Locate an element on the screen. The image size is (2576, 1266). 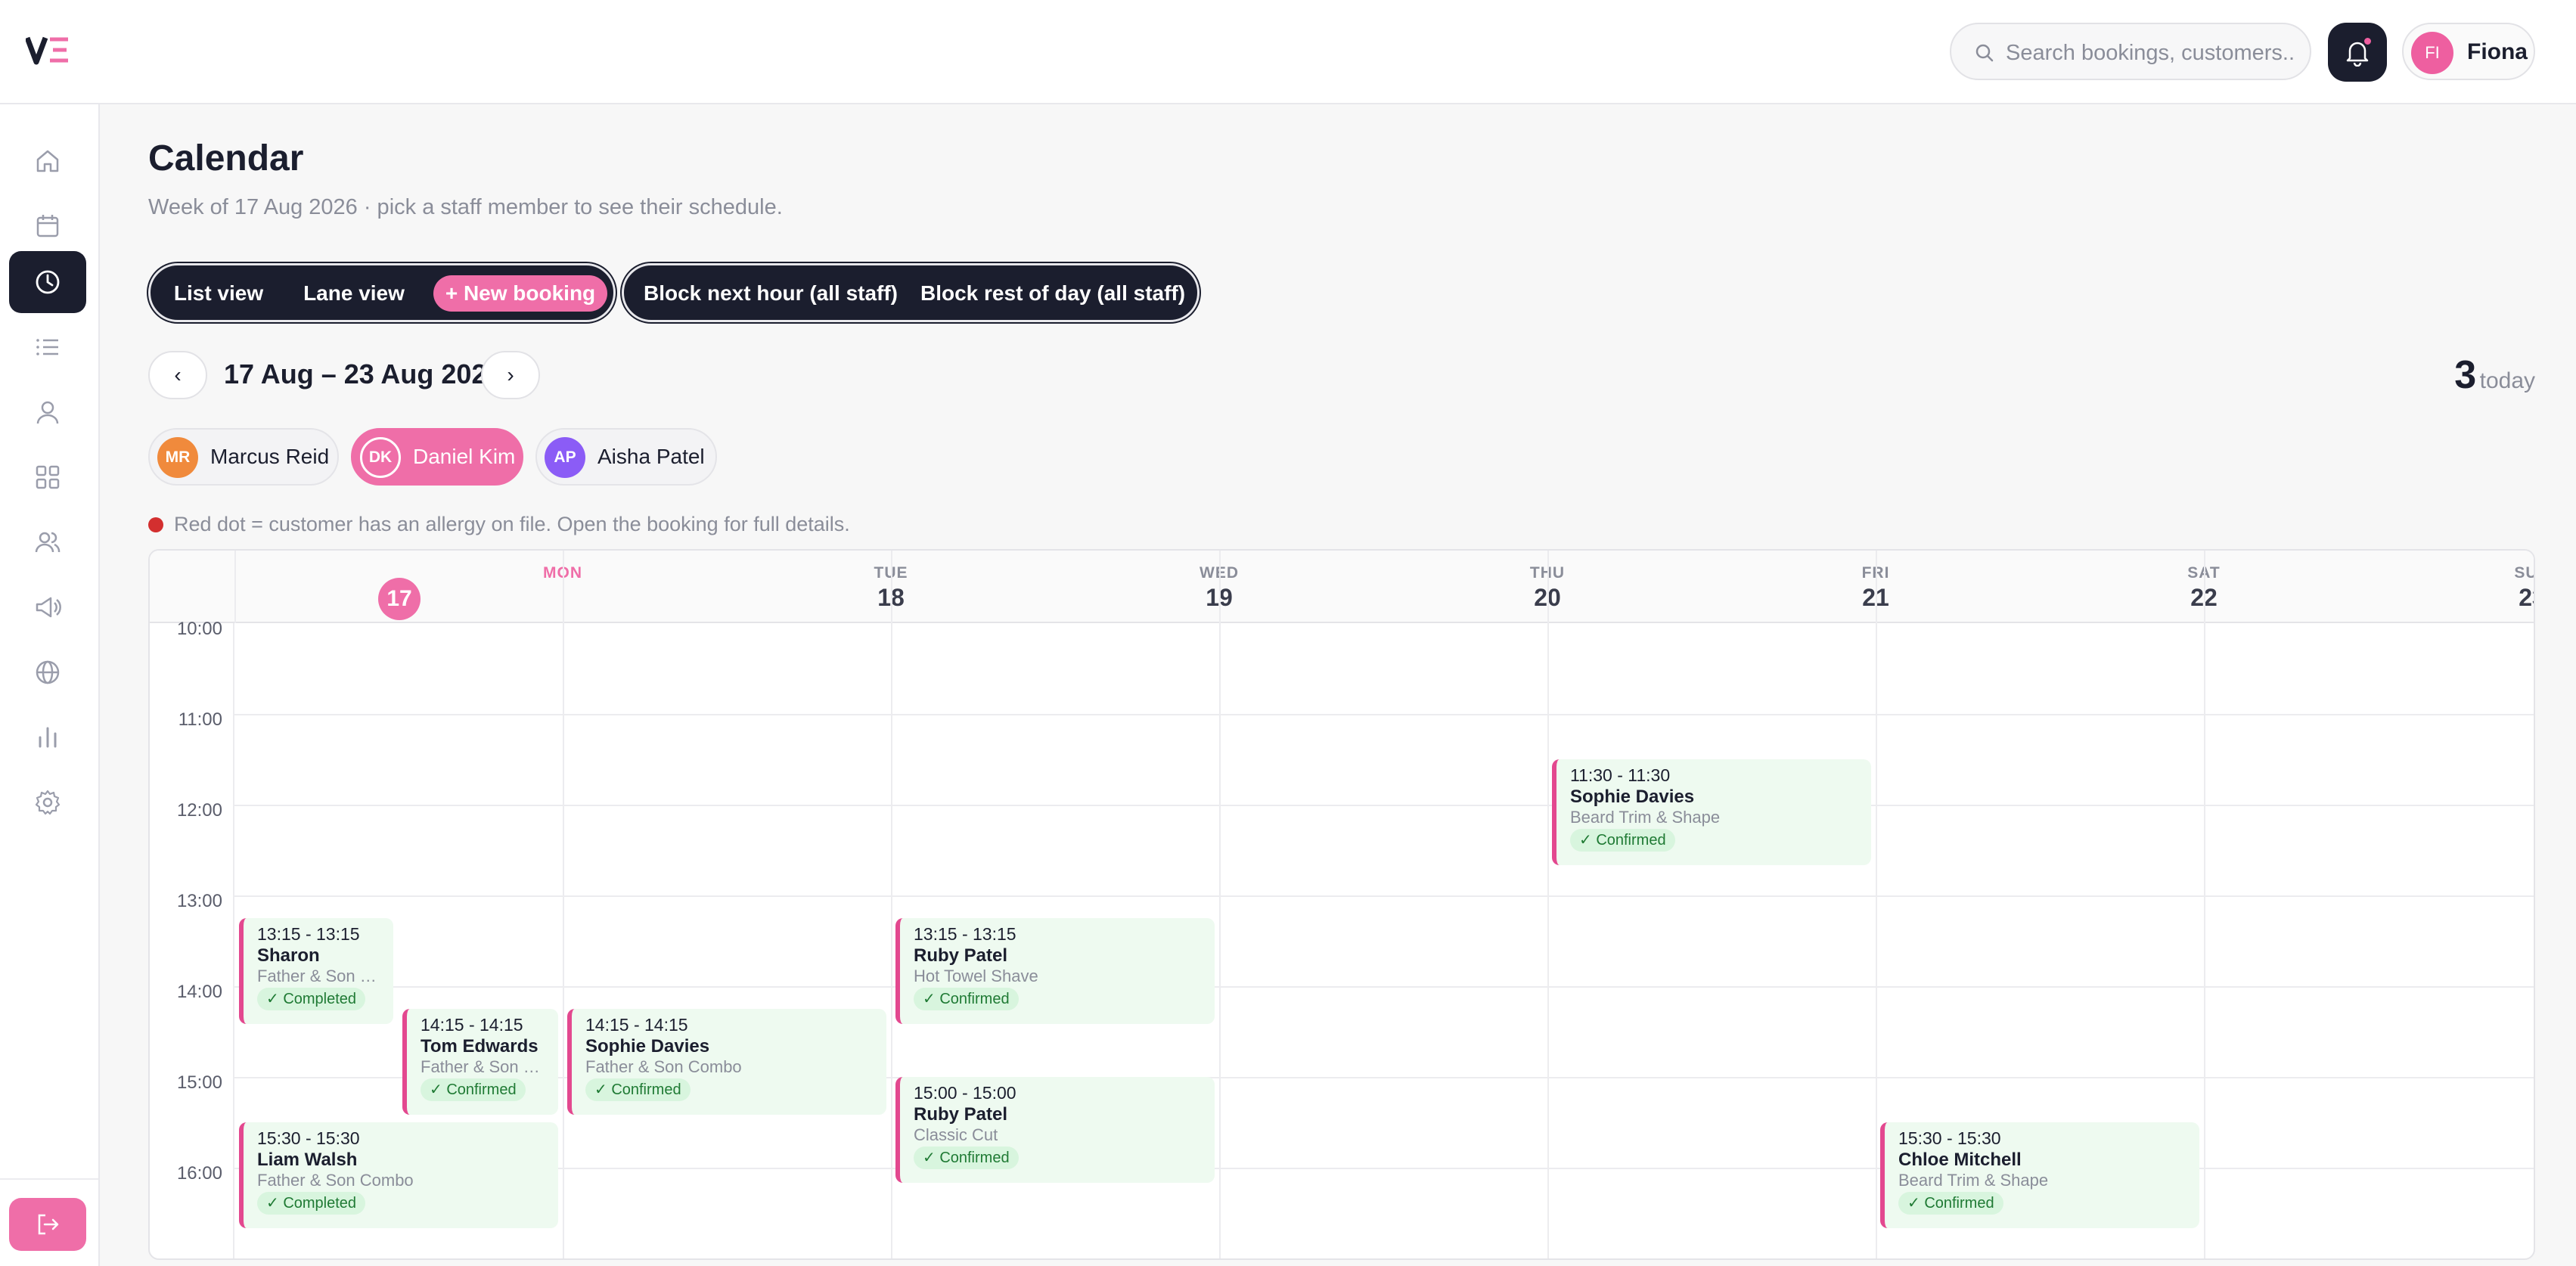
notifications-button is located at coordinates (2357, 52).